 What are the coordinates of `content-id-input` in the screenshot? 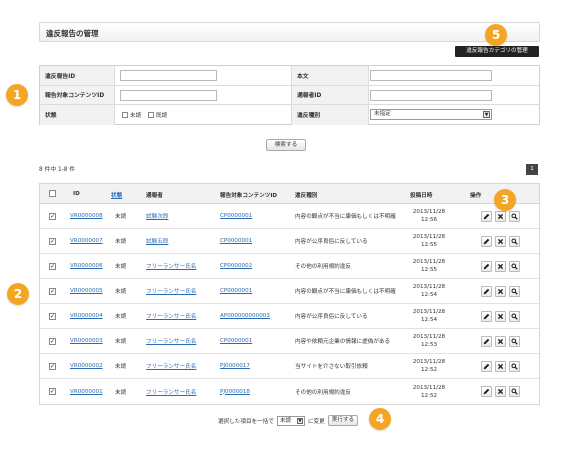 It's located at (168, 95).